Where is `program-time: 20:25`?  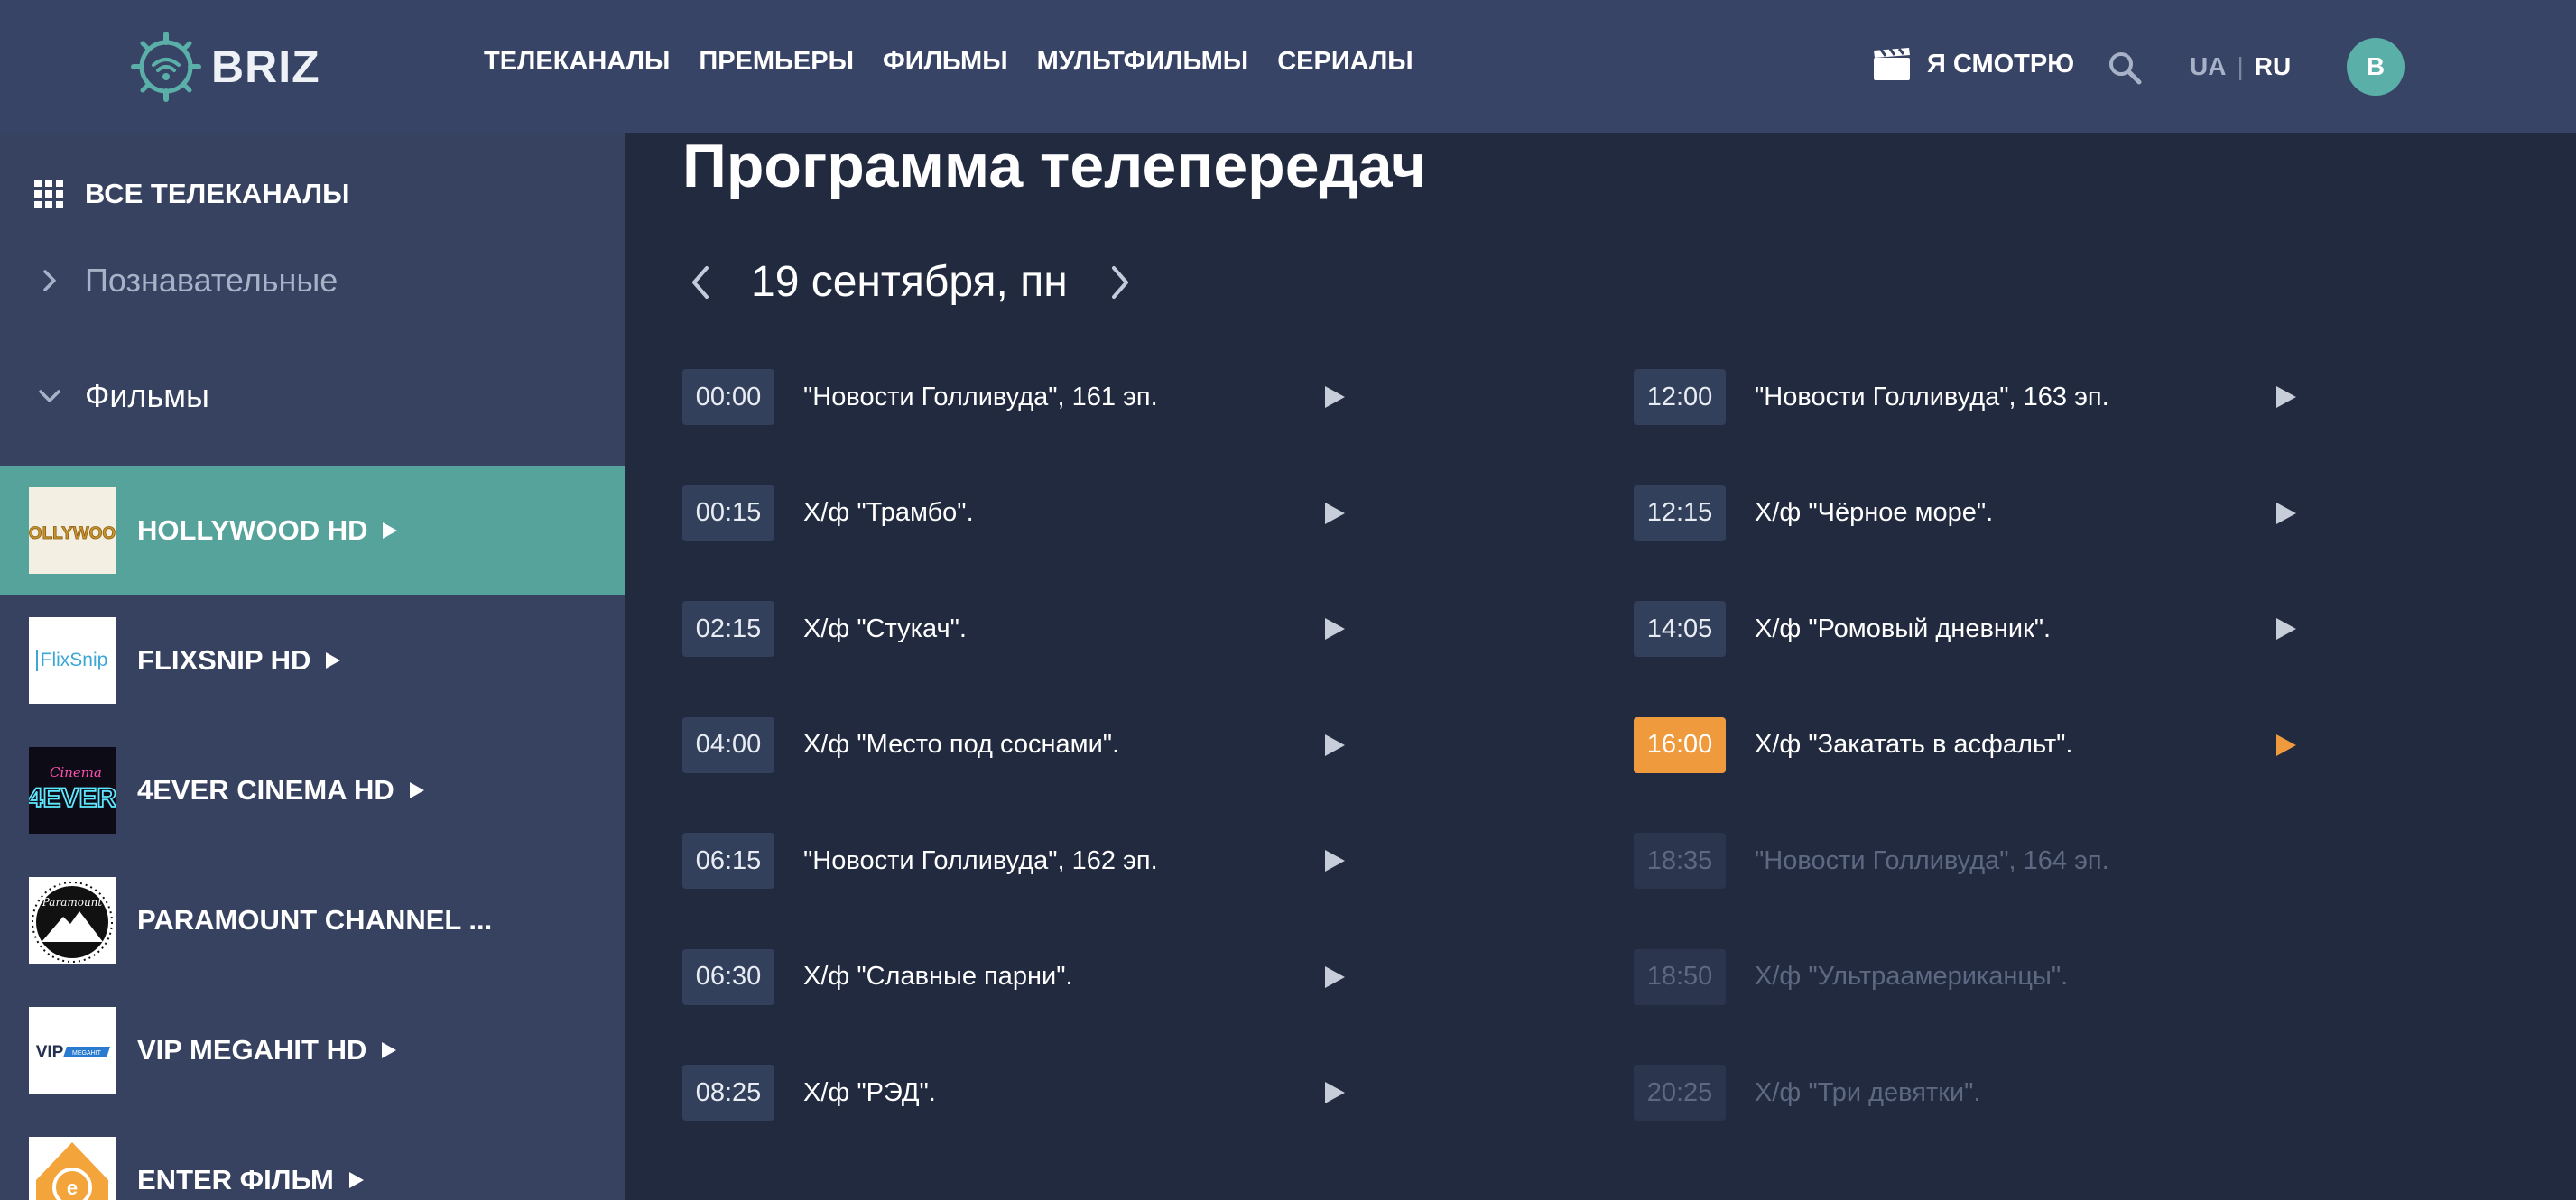 program-time: 20:25 is located at coordinates (1680, 1093).